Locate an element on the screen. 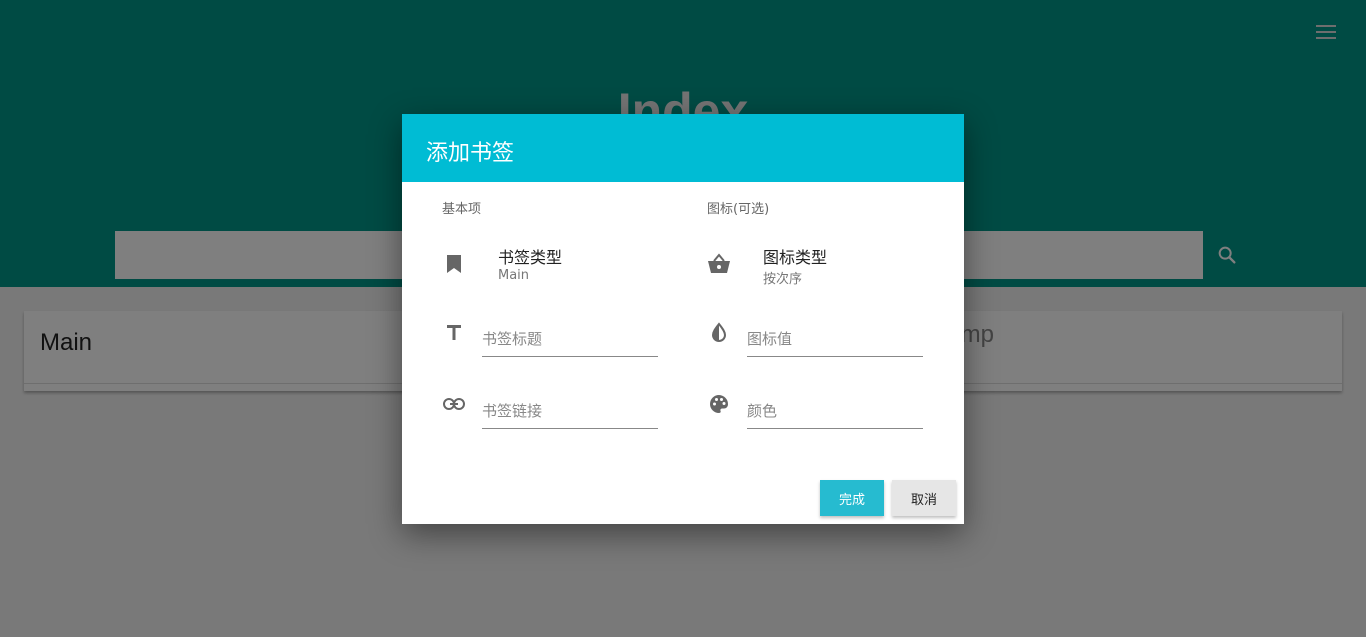  basic-section-label: 基本项 is located at coordinates (462, 209).